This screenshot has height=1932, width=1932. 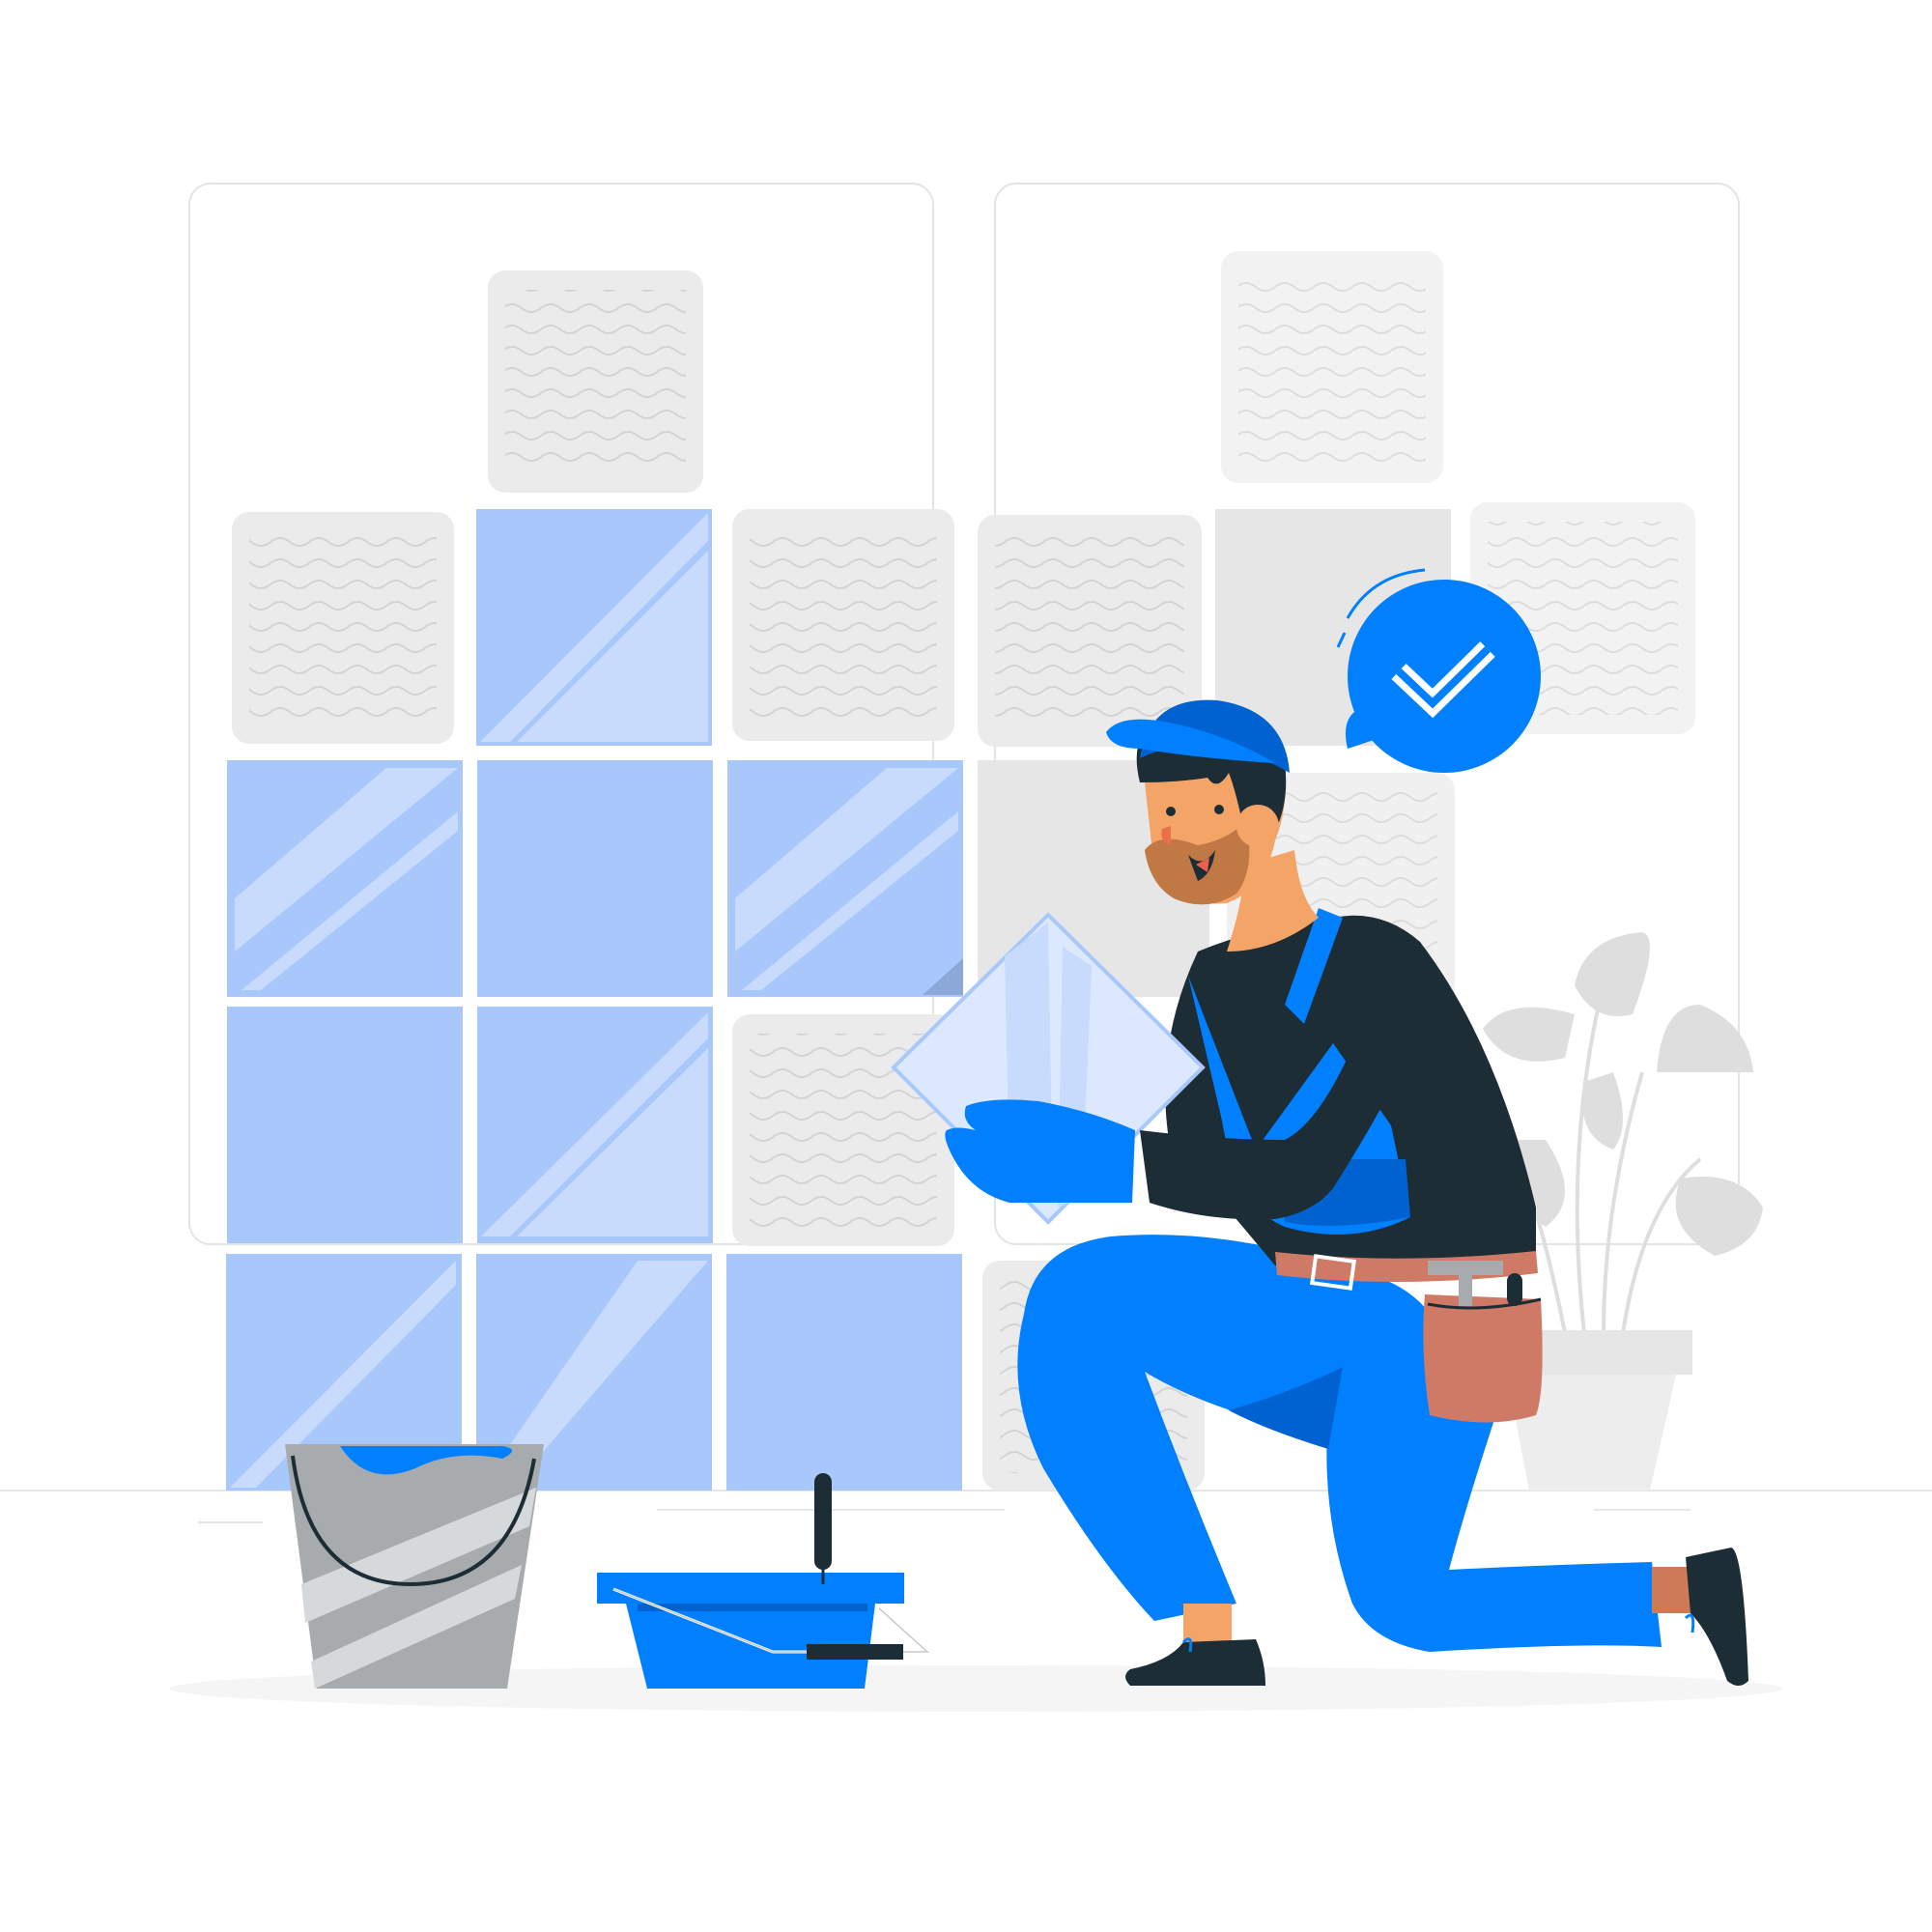 What do you see at coordinates (1257, 826) in the screenshot?
I see `ear` at bounding box center [1257, 826].